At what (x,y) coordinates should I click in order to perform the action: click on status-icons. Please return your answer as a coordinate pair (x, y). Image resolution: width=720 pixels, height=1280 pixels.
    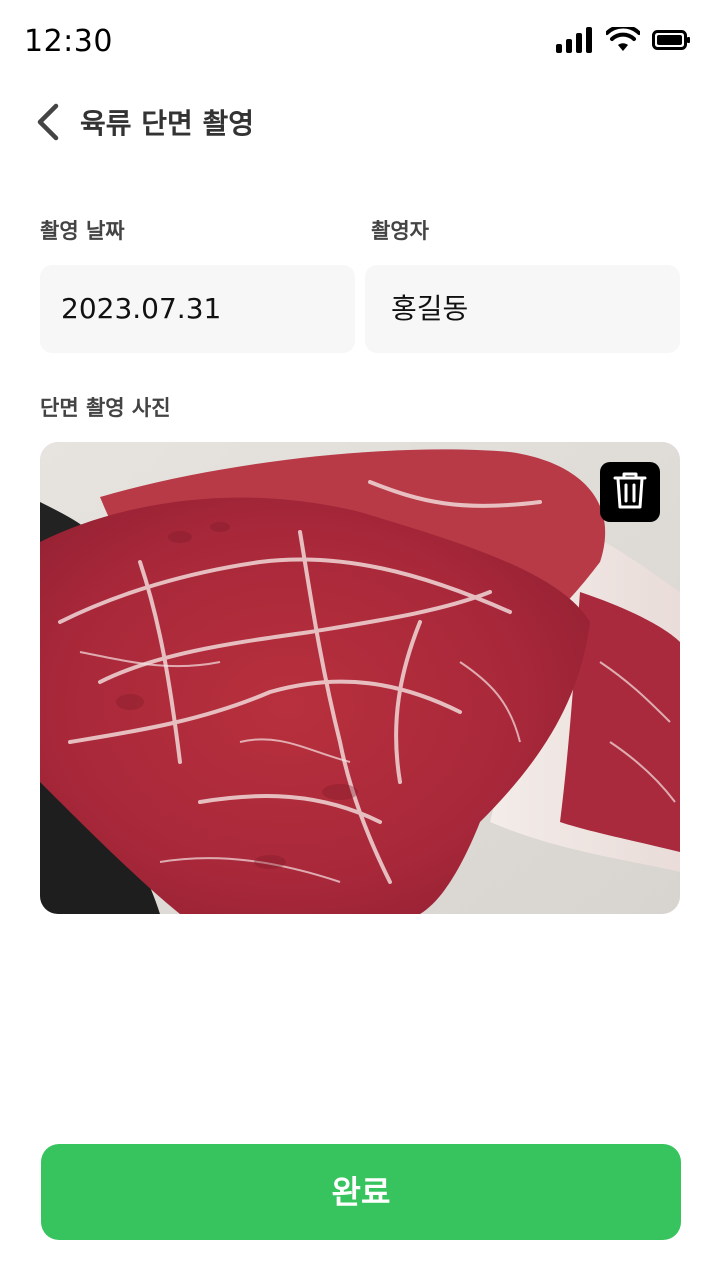
    Looking at the image, I should click on (623, 40).